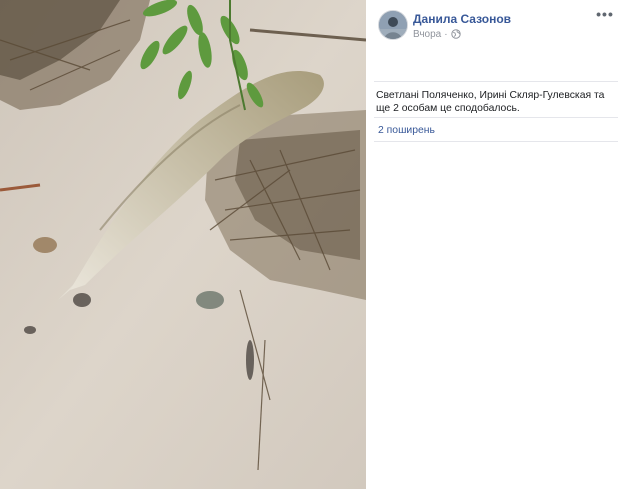  I want to click on user-avatar-icon, so click(393, 25).